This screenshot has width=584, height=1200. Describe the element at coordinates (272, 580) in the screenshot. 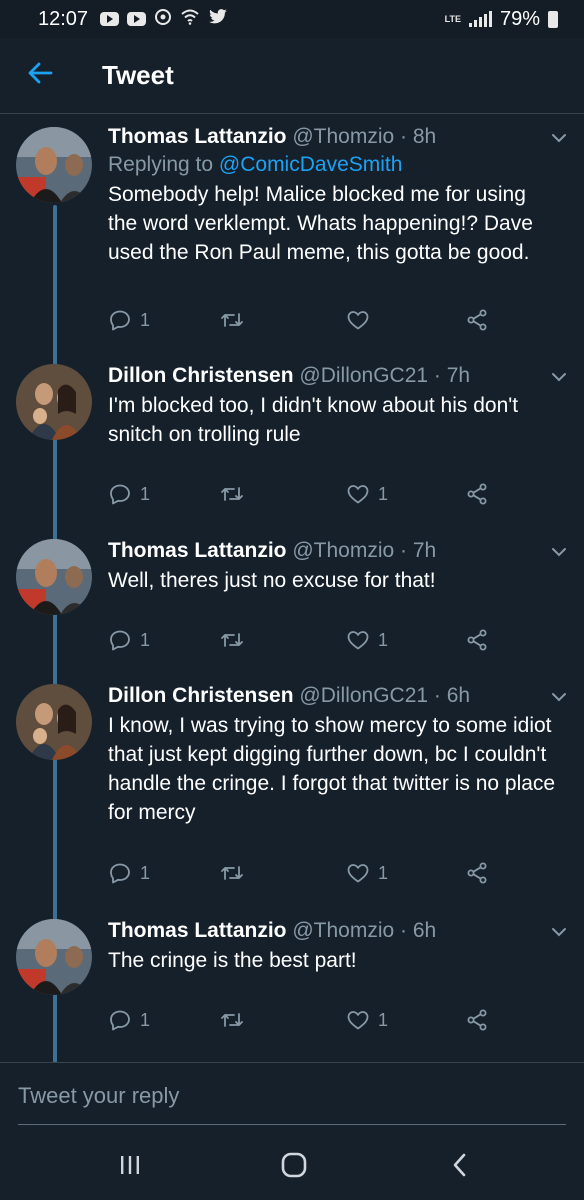

I see `tweet-text: Well, theres just no excuse for that!` at that location.